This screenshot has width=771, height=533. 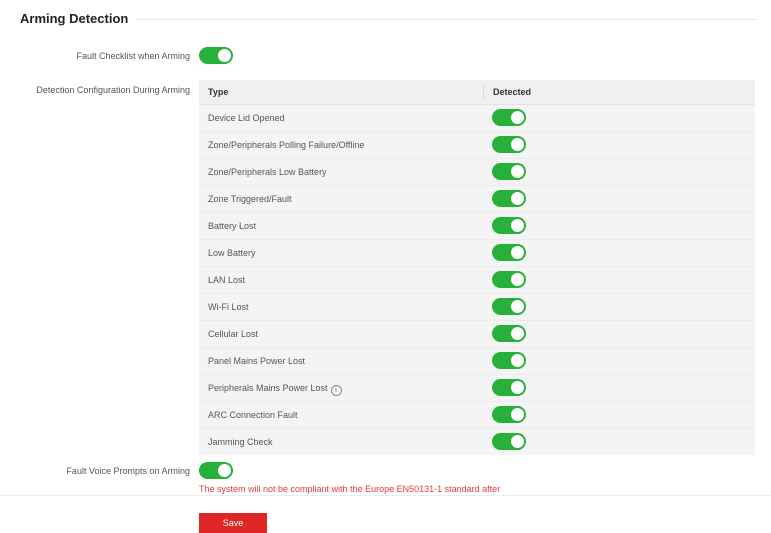 What do you see at coordinates (477, 172) in the screenshot?
I see `table-row: Zone/Peripherals Low Battery` at bounding box center [477, 172].